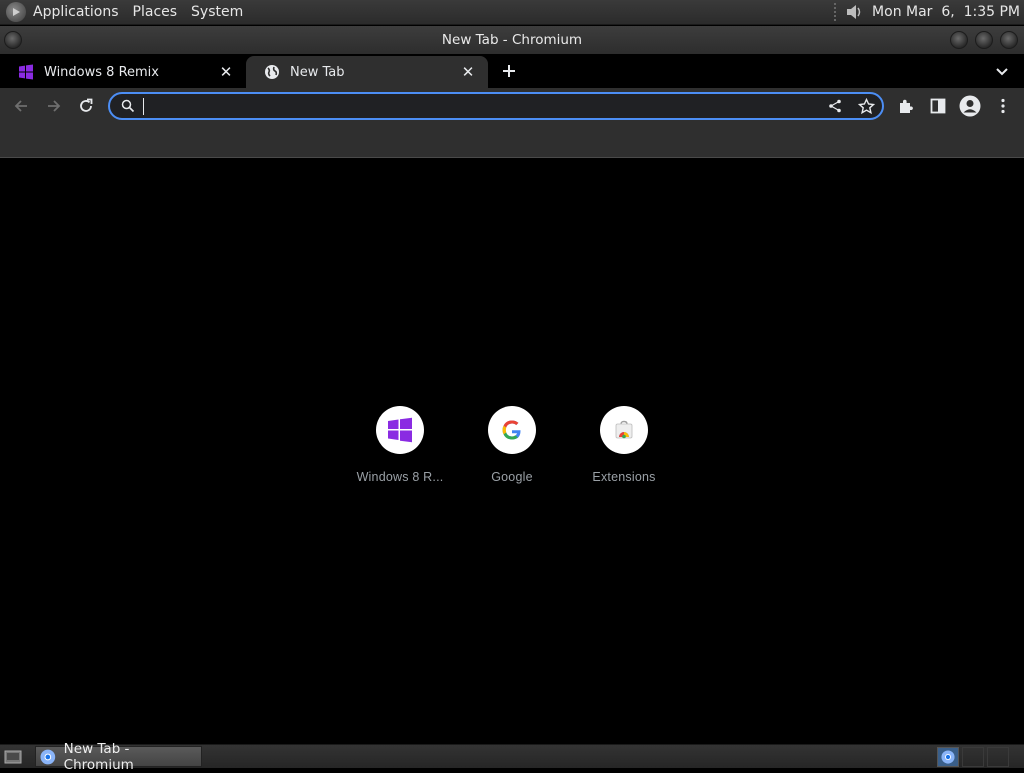 This screenshot has height=773, width=1024. Describe the element at coordinates (217, 12) in the screenshot. I see `system-menu: System` at that location.